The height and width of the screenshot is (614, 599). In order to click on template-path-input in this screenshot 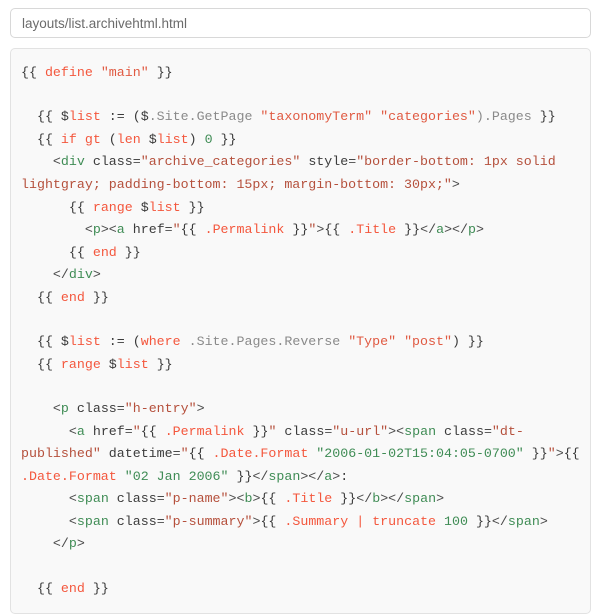, I will do `click(300, 23)`.